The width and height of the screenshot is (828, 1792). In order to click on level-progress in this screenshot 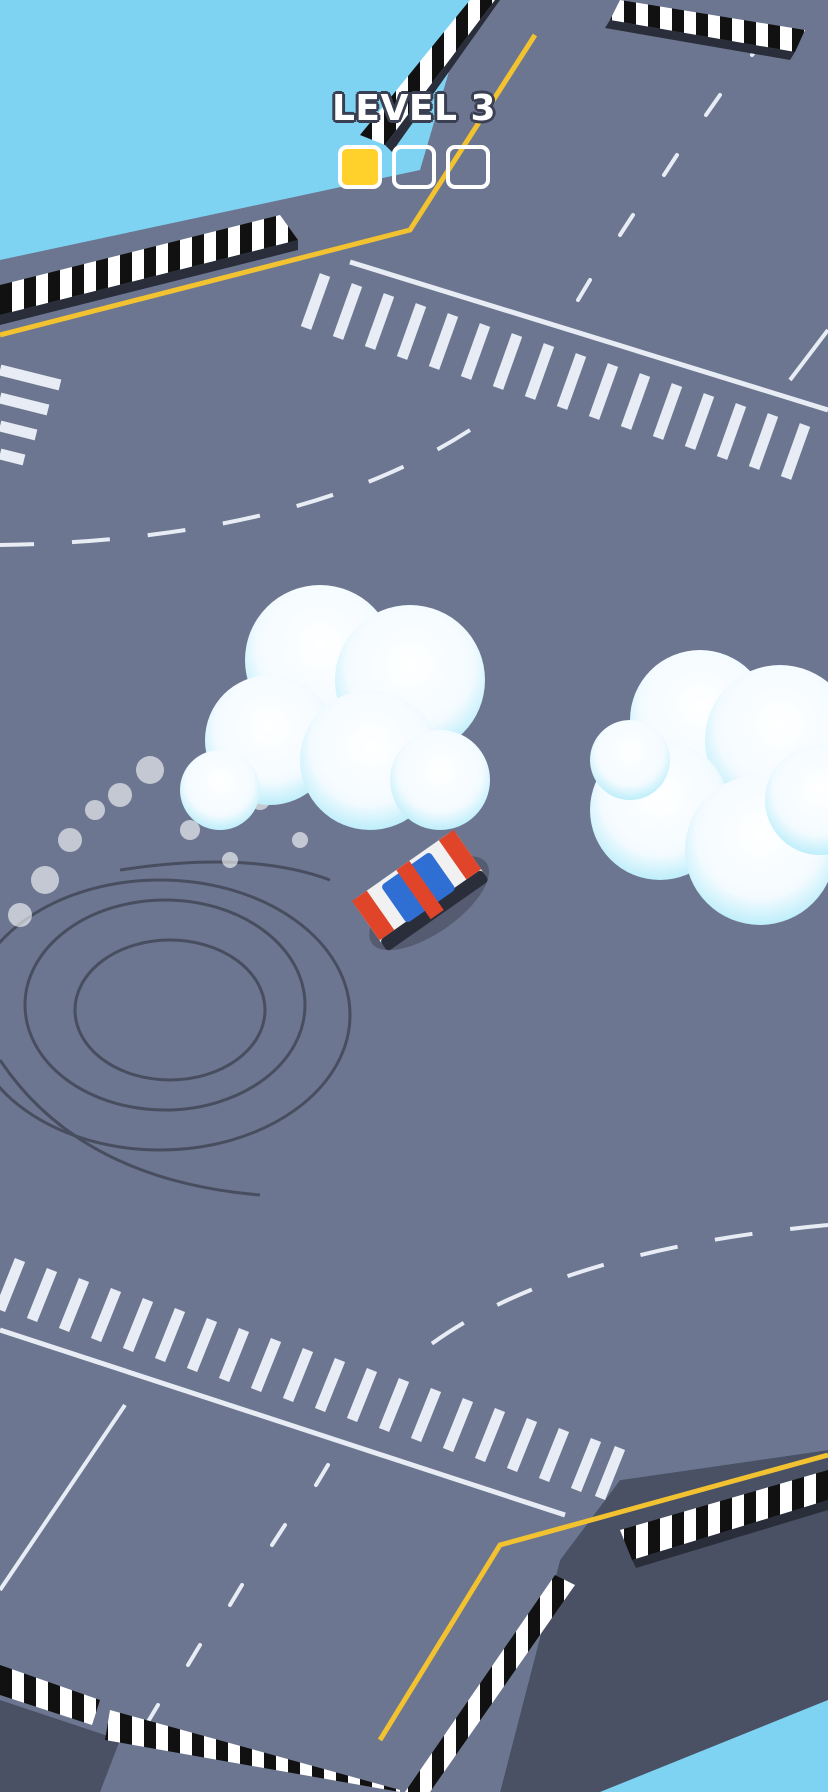, I will do `click(414, 167)`.